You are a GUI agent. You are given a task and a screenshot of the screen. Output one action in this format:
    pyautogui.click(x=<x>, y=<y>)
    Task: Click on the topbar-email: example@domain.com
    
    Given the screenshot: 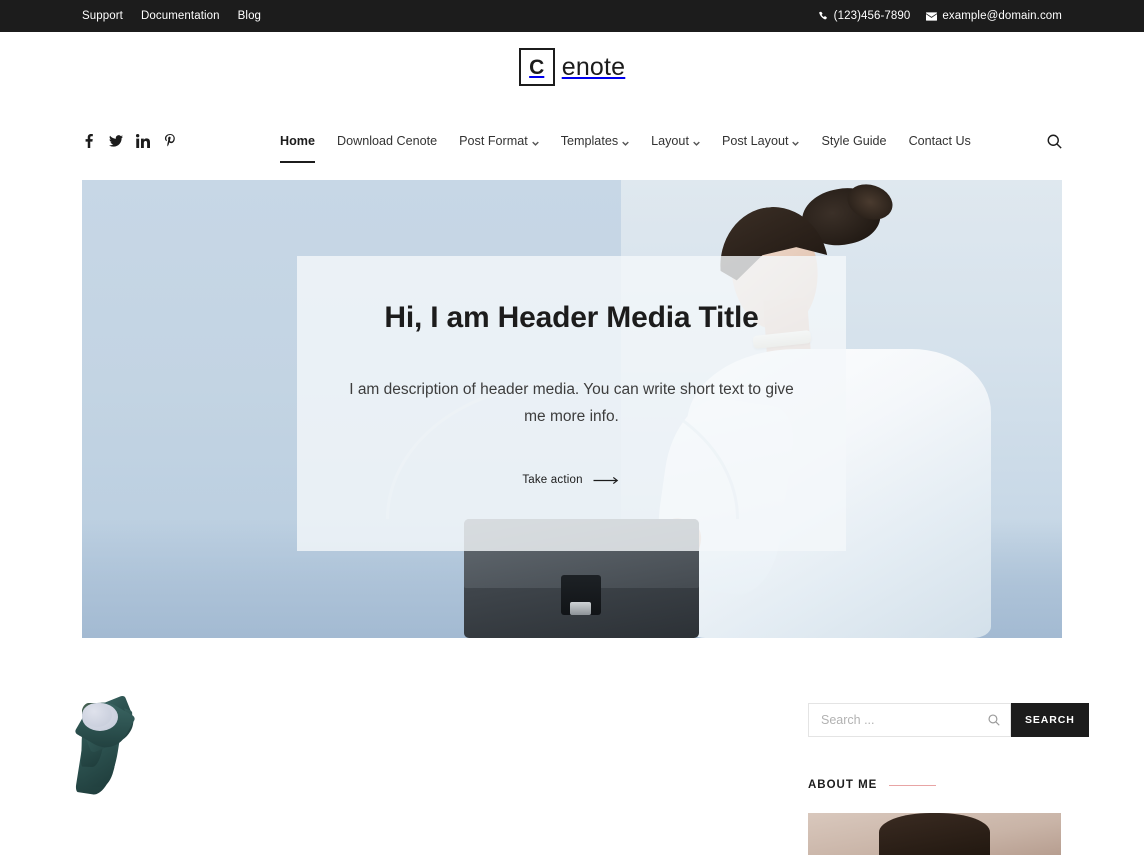 What is the action you would take?
    pyautogui.click(x=994, y=16)
    